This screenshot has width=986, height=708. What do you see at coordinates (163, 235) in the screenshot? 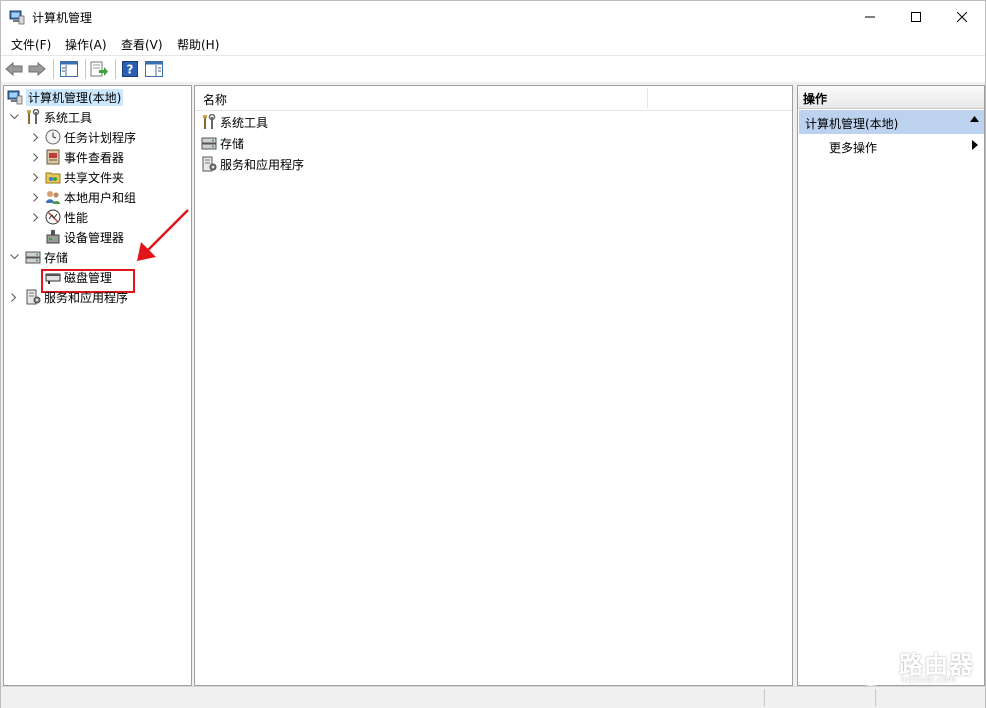
I see `annotation-arrow-icon` at bounding box center [163, 235].